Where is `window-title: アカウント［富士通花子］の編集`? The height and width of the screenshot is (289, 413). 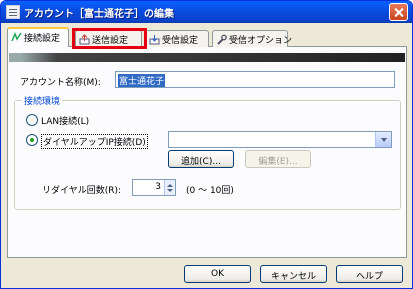 window-title: アカウント［富士通花子］の編集 is located at coordinates (99, 14).